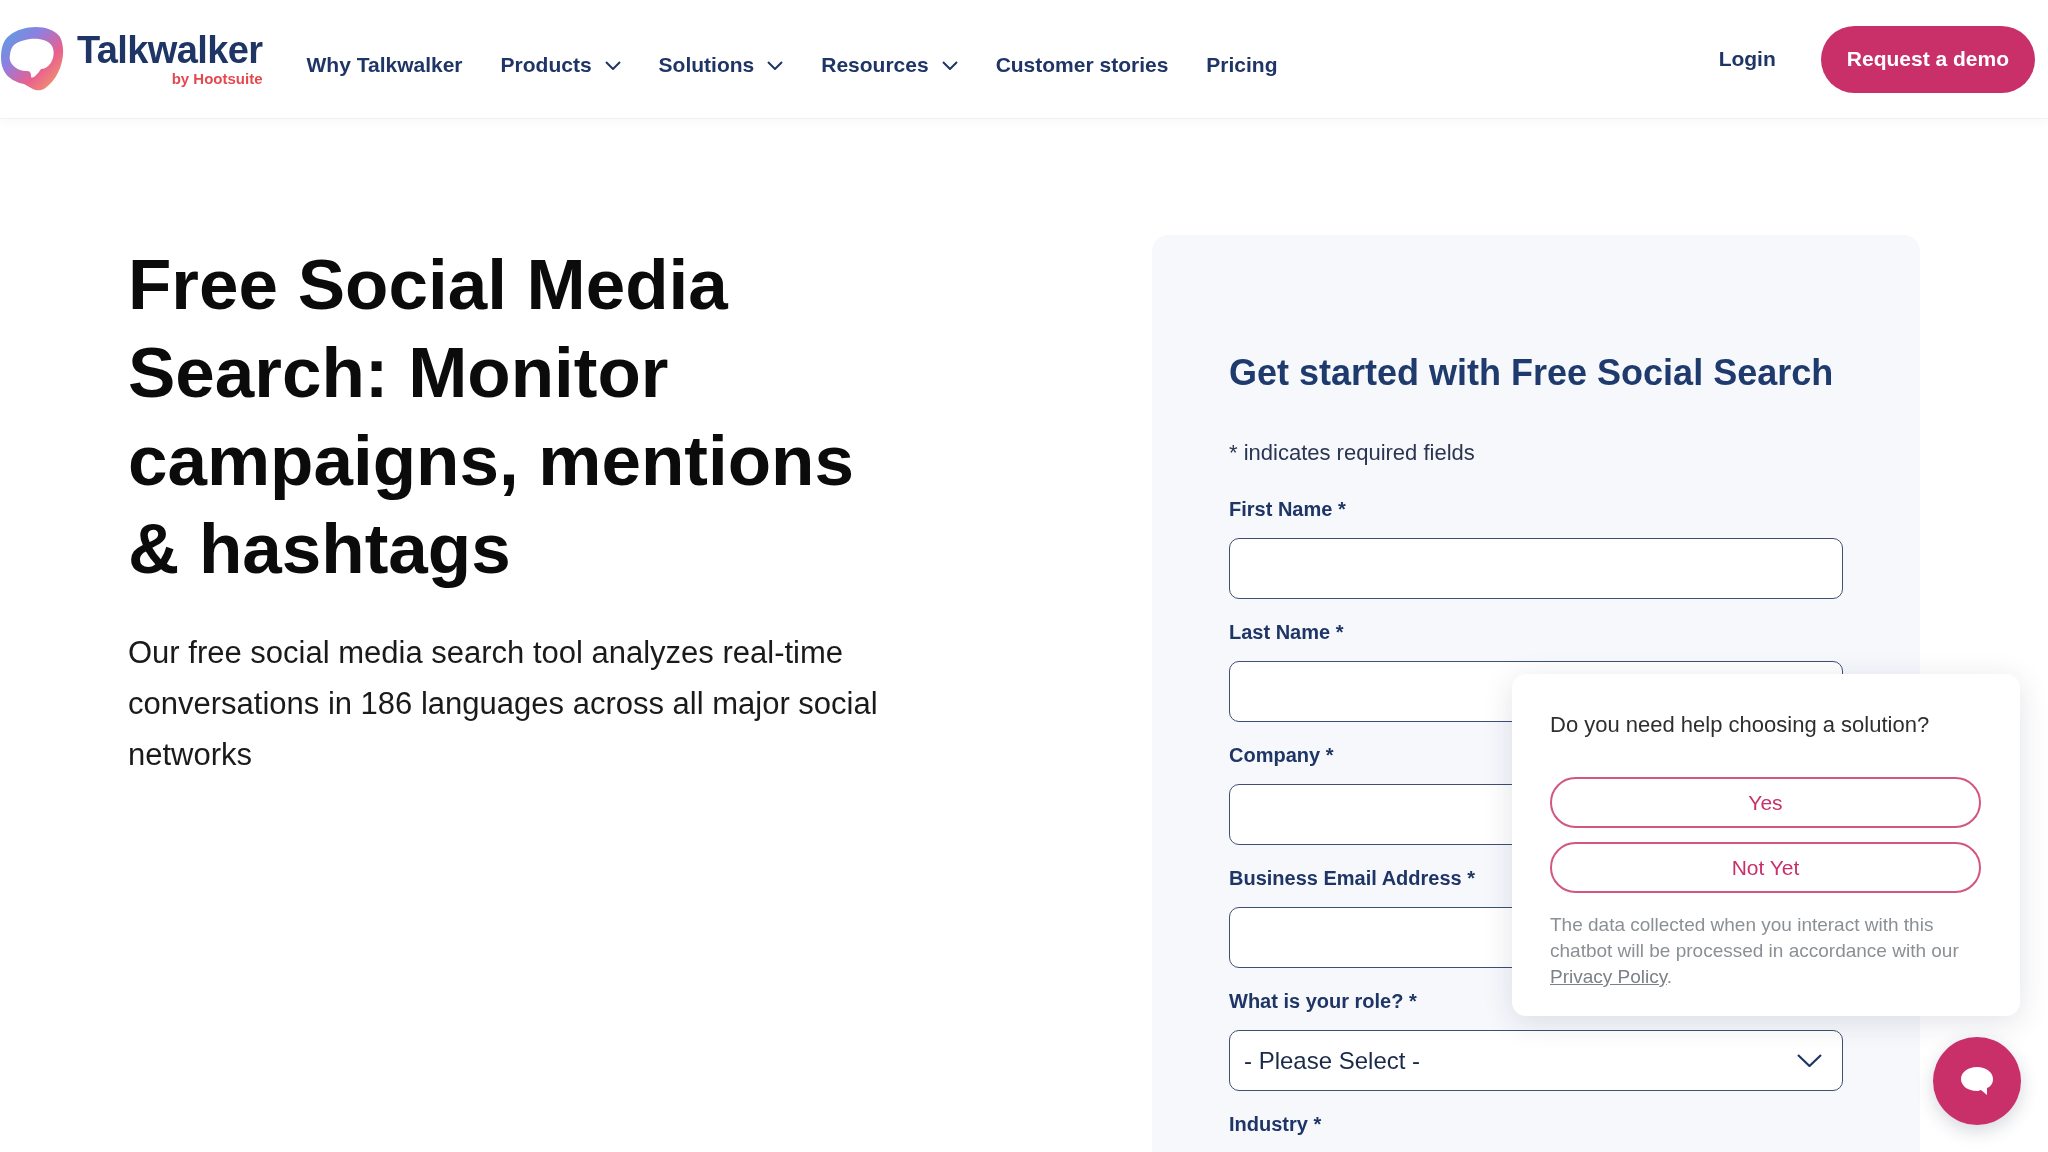 Image resolution: width=2048 pixels, height=1152 pixels. I want to click on hero-heading: Free Social Media Search: Monitor campaigns, mentions & hashtags, so click(491, 417).